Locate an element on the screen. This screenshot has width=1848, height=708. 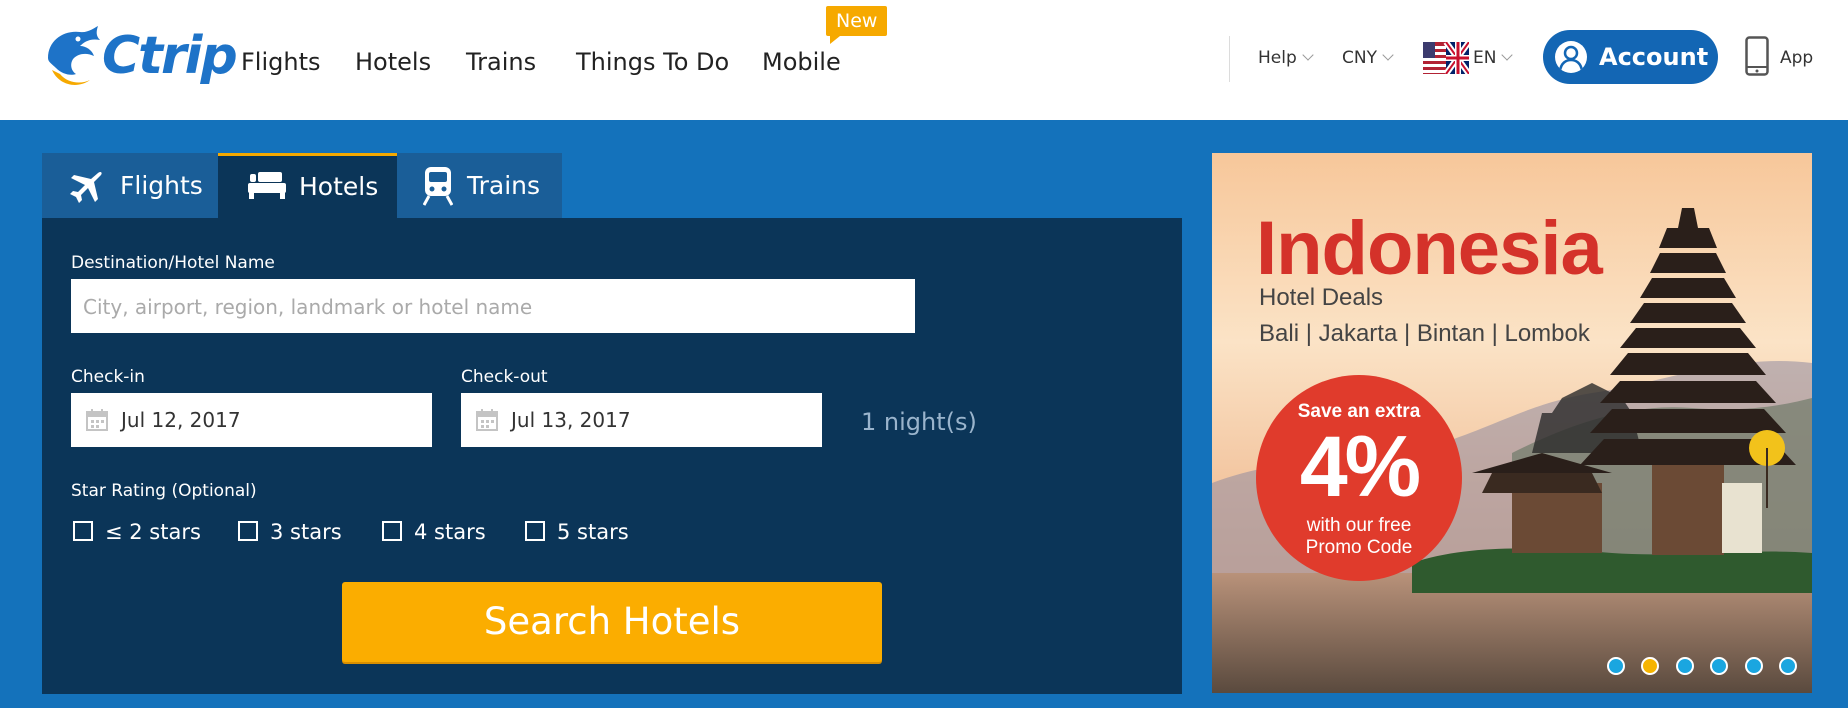
badge-percent: 4% is located at coordinates (1360, 467).